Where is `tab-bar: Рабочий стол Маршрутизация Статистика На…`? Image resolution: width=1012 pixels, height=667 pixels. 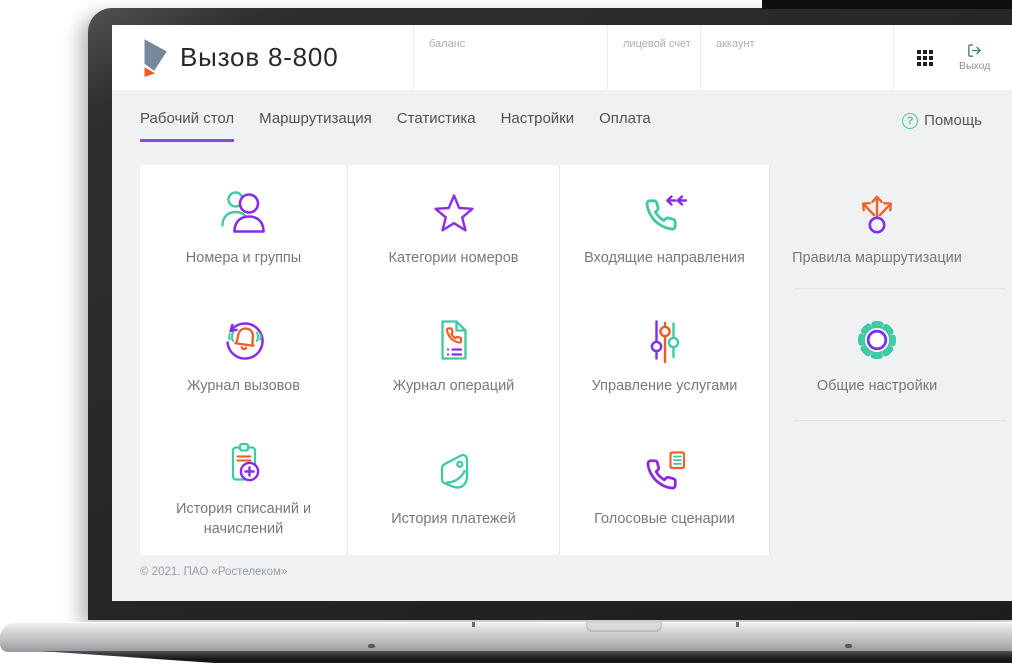 tab-bar: Рабочий стол Маршрутизация Статистика На… is located at coordinates (562, 116).